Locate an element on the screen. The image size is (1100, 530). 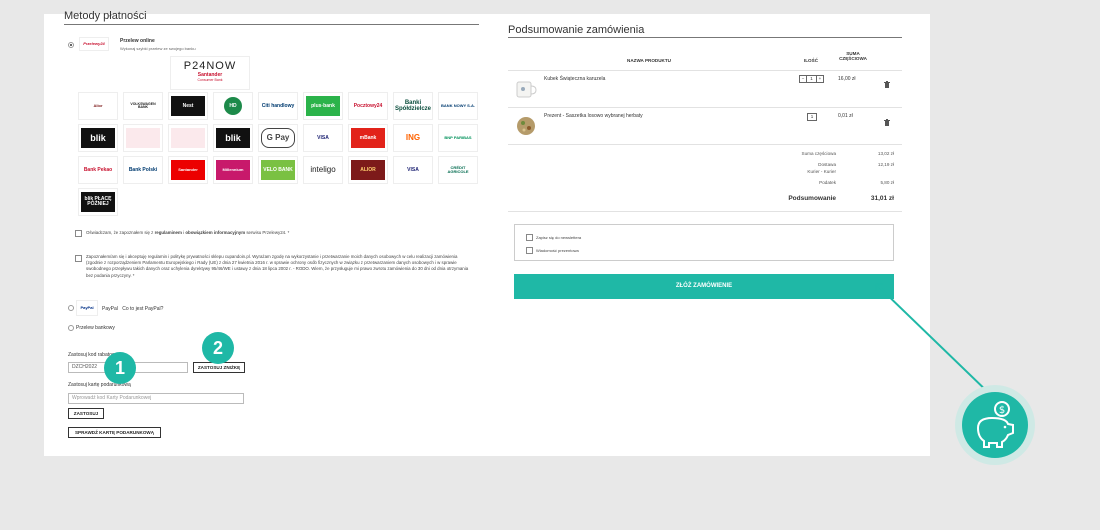
delivery-value: 12,19 zł is located at coordinates (885, 164).